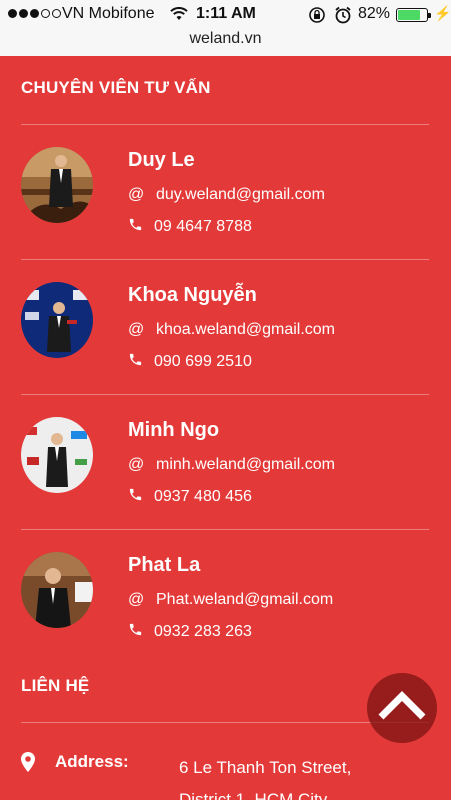  What do you see at coordinates (265, 767) in the screenshot?
I see `address-line: 6 Le Thanh Ton Street,` at bounding box center [265, 767].